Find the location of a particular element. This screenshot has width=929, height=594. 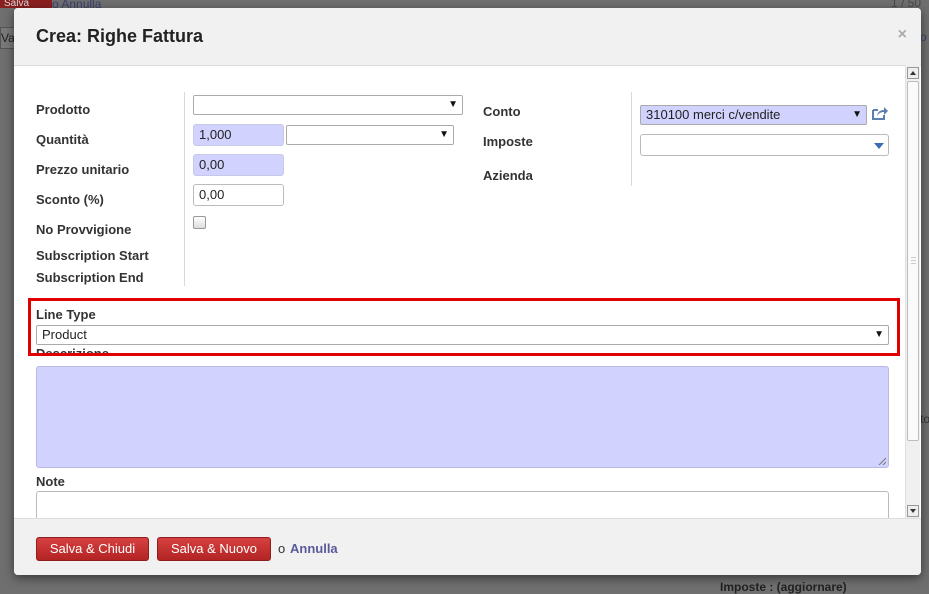

imposte-label: Imposte is located at coordinates (508, 141).